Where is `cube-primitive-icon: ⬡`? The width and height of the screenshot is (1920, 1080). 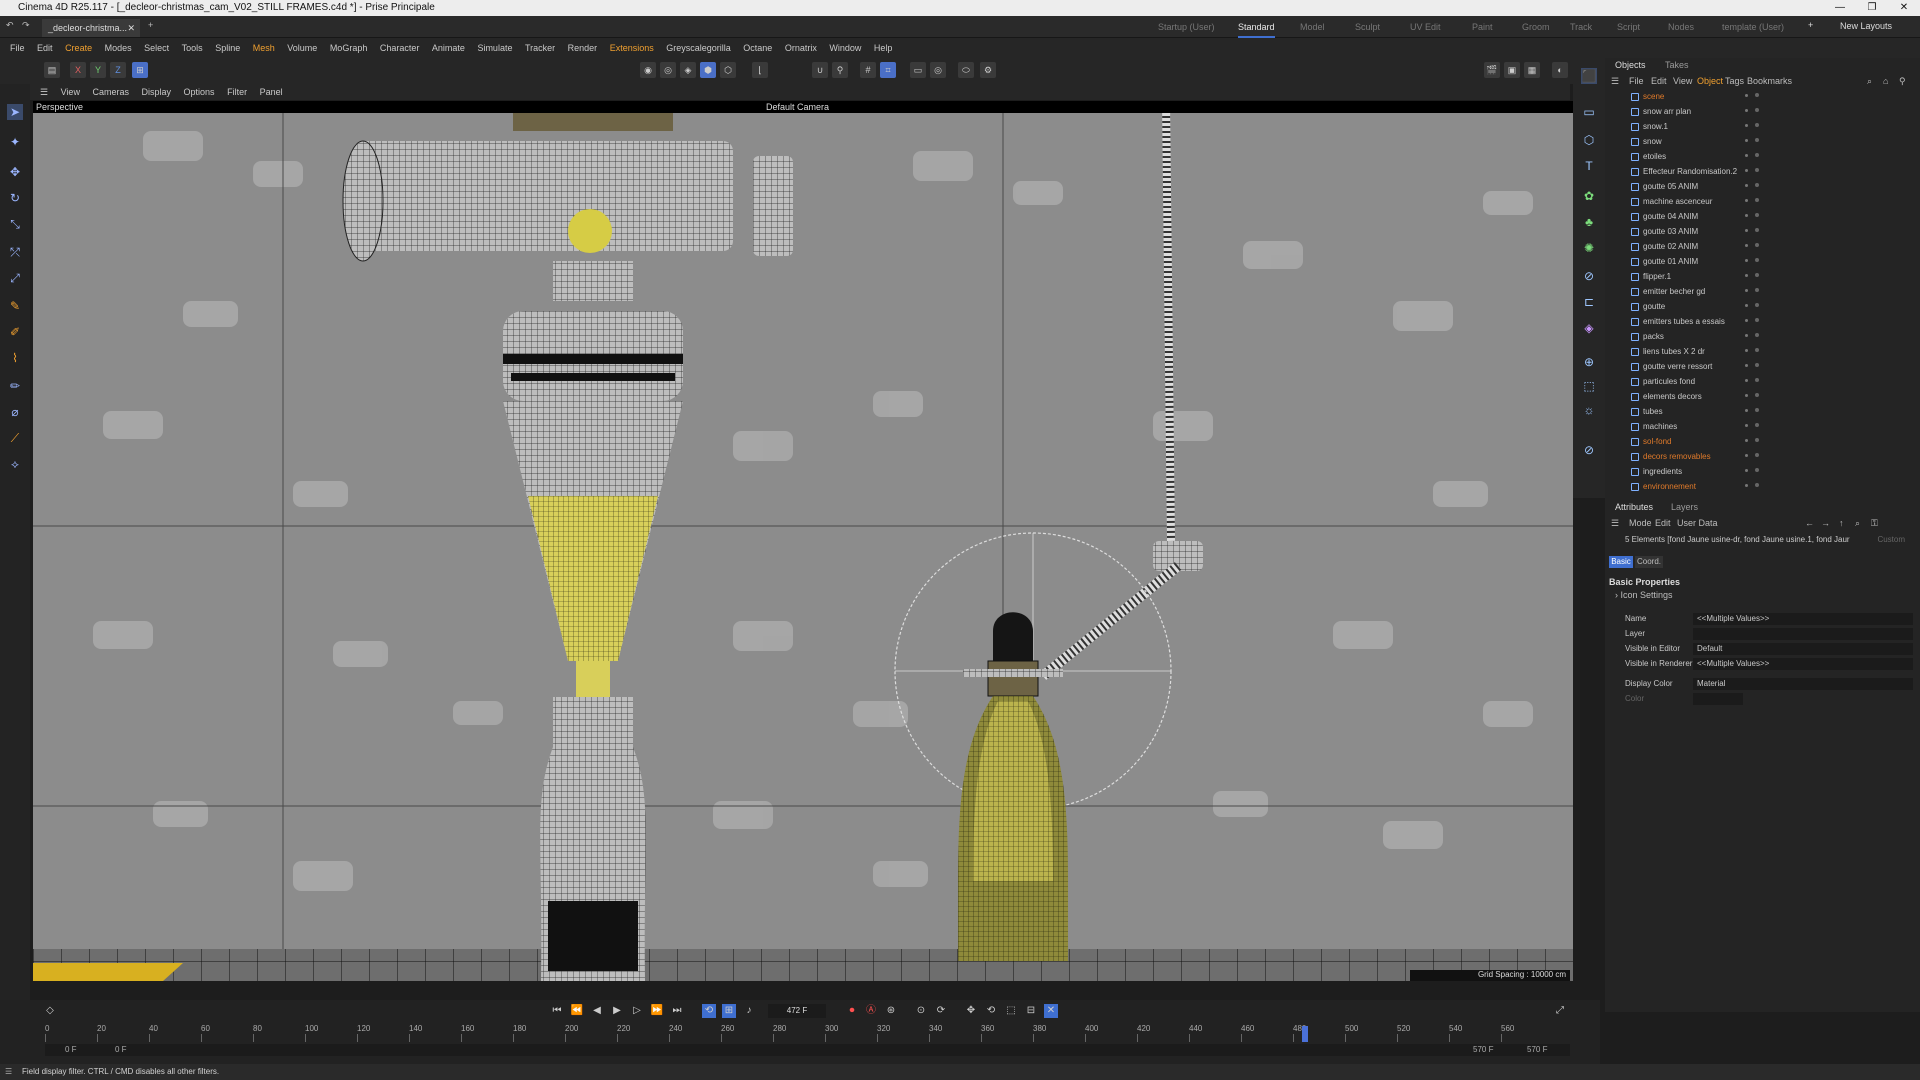
cube-primitive-icon: ⬡ is located at coordinates (1589, 140).